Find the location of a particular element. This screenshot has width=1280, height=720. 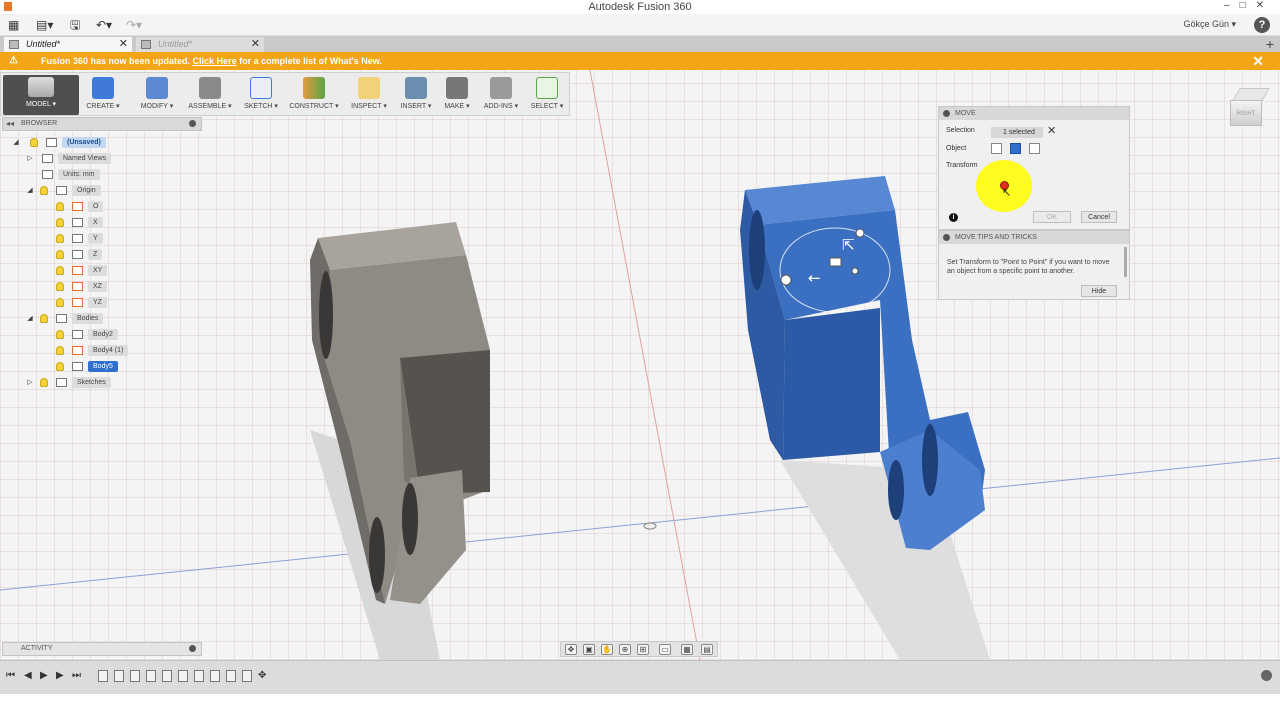

zoom-icon: ⊕ is located at coordinates (625, 649).